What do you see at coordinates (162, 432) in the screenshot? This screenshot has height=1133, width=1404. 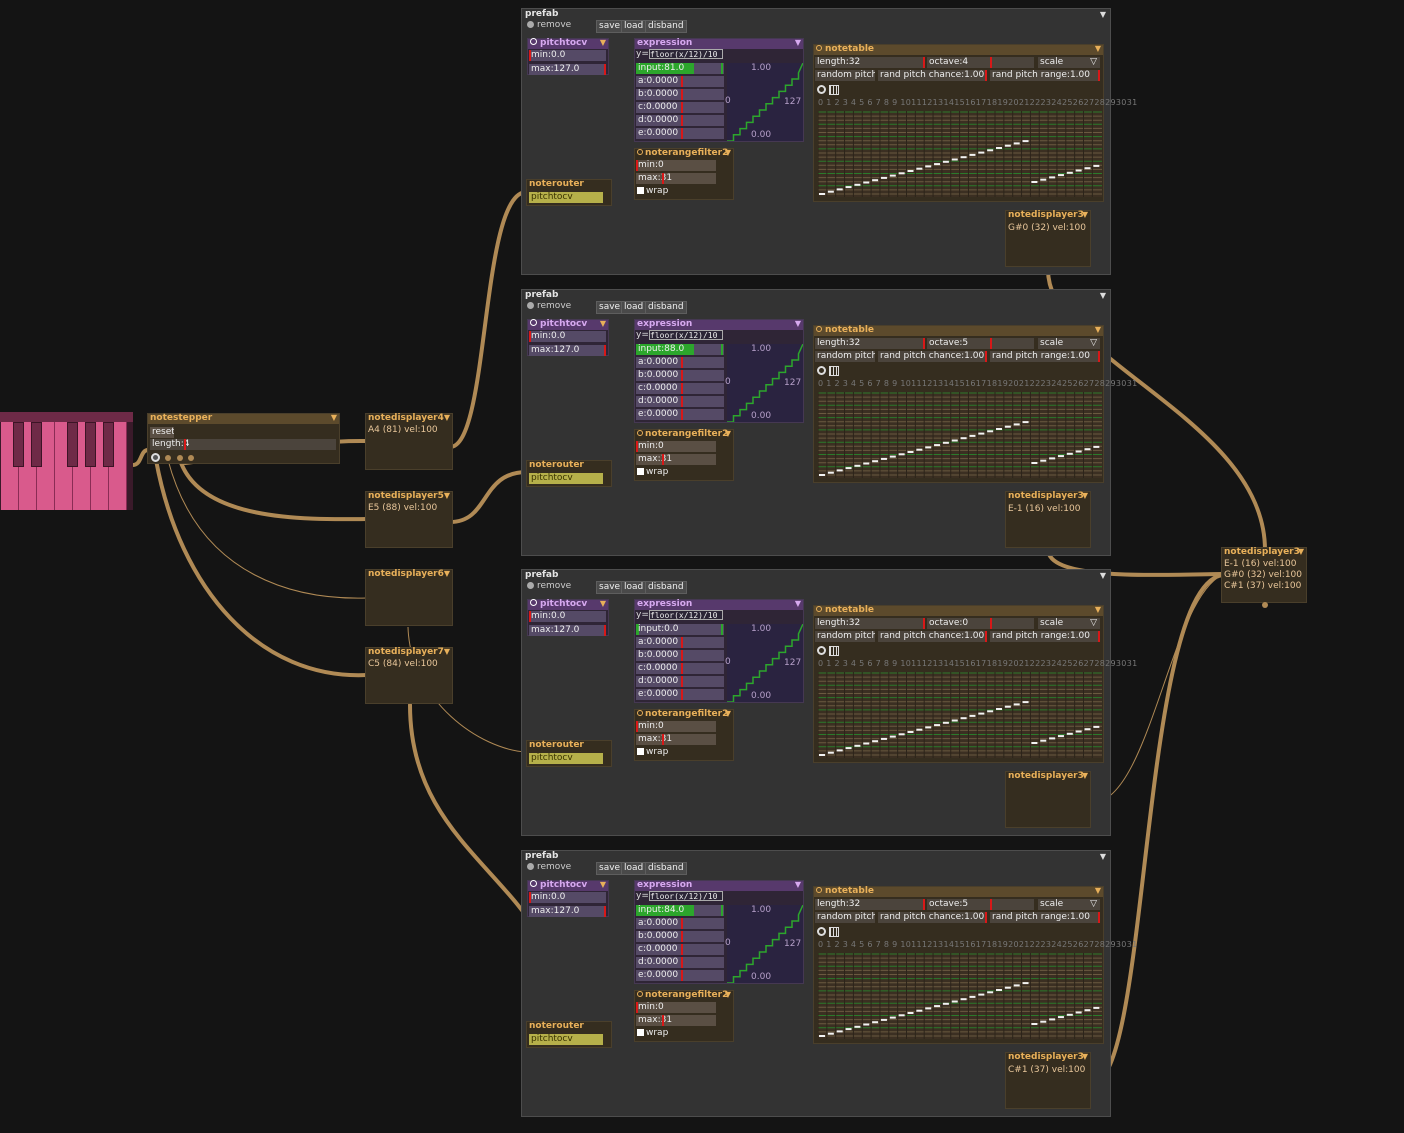 I see `reset-button: reset` at bounding box center [162, 432].